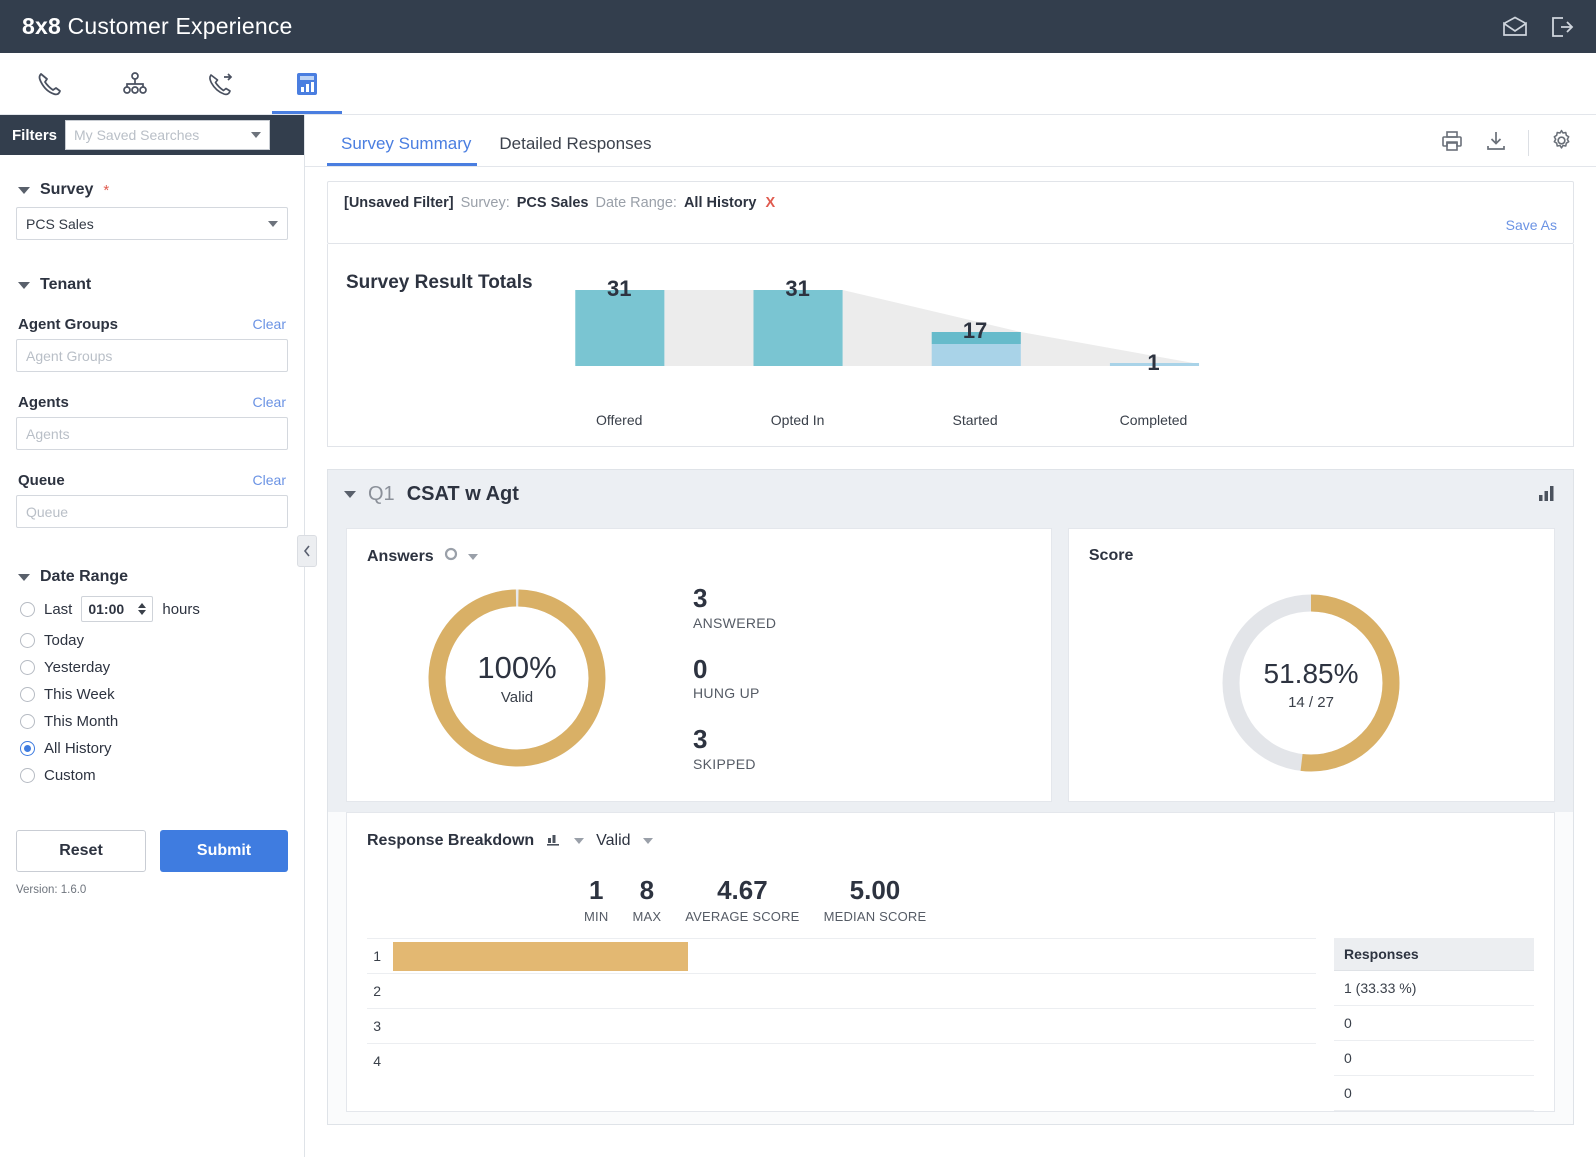  I want to click on answers-donut-center-value: 100%, so click(516, 667).